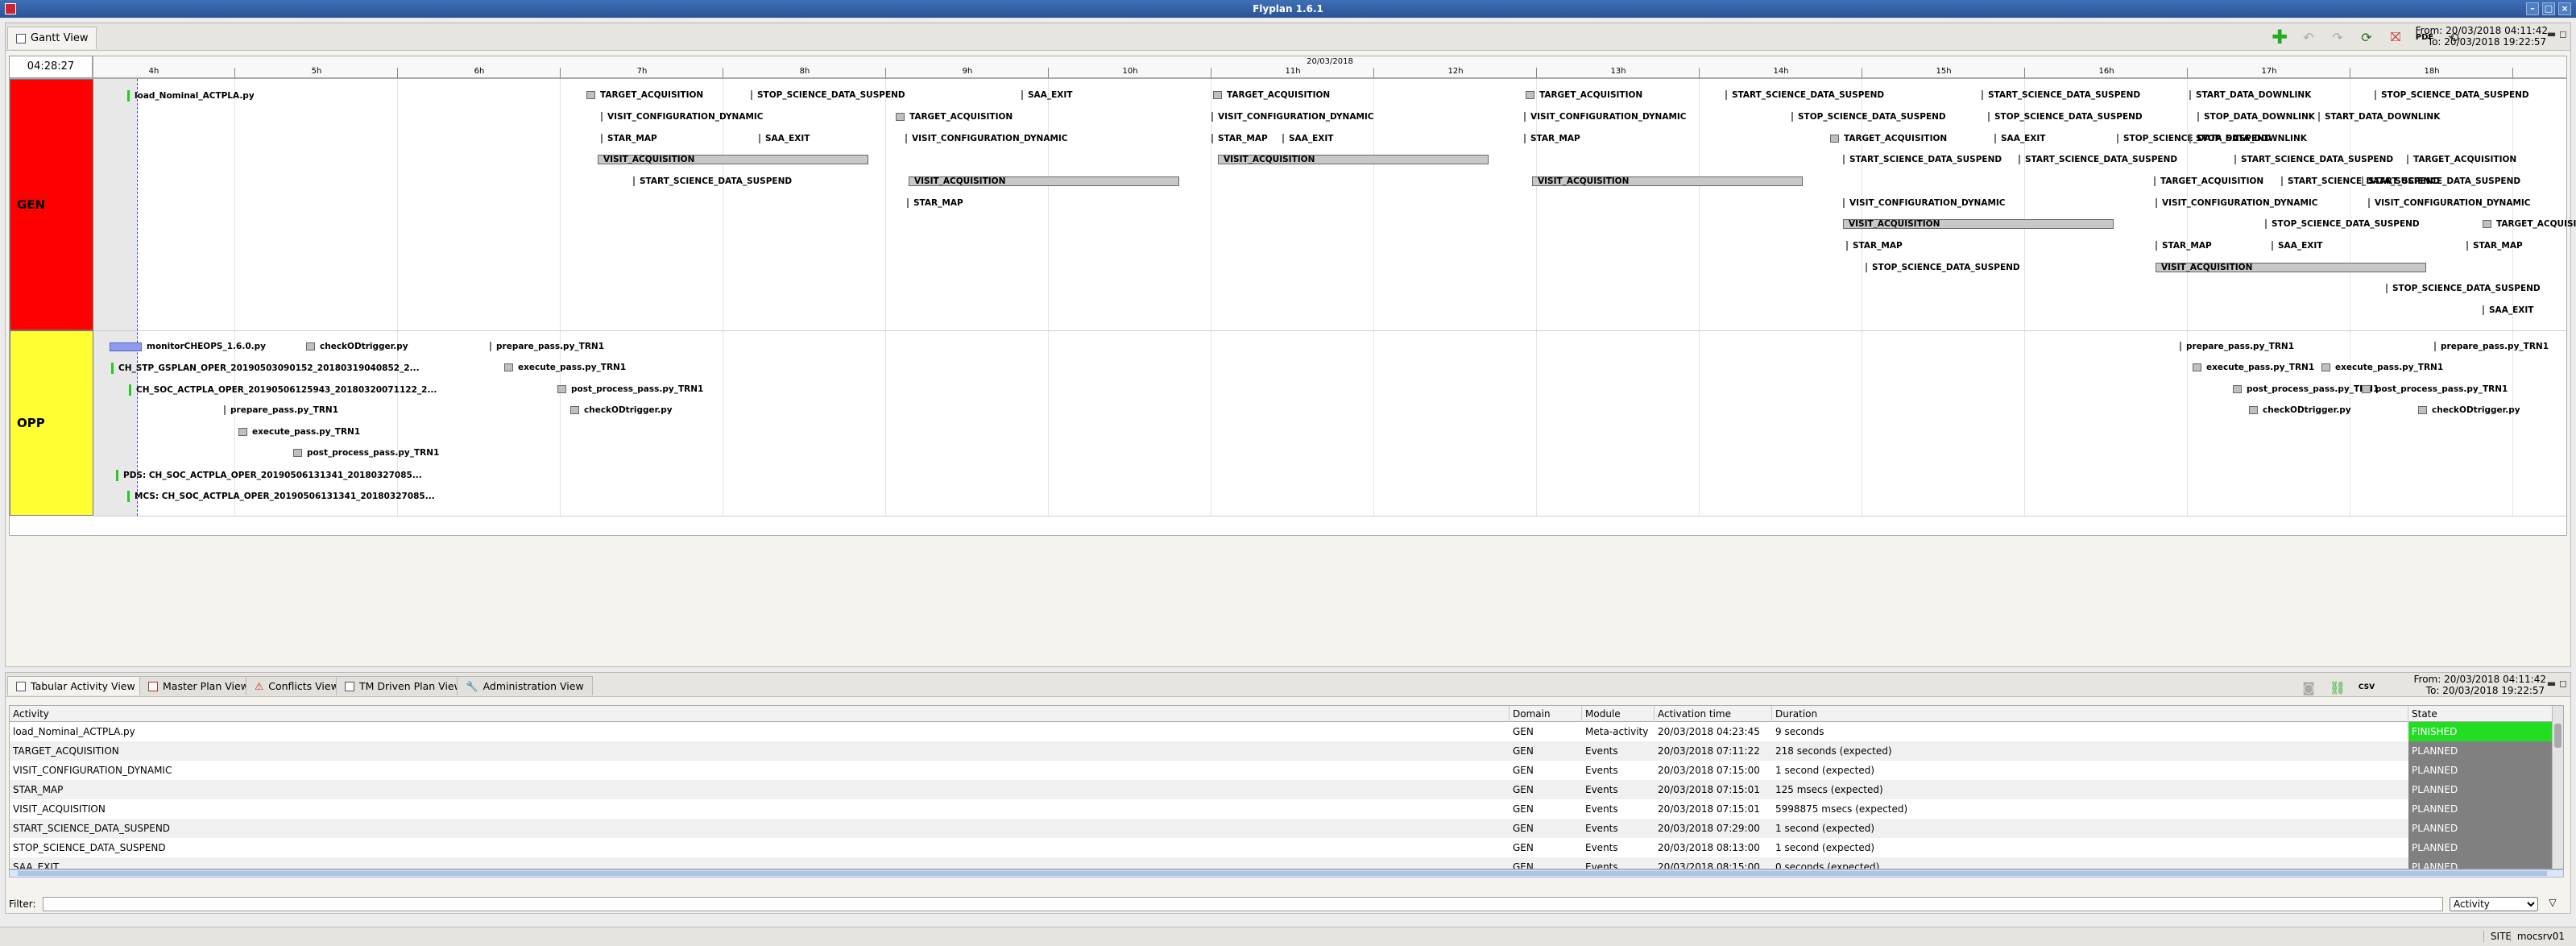 The width and height of the screenshot is (2576, 946). Describe the element at coordinates (2366, 687) in the screenshot. I see `csv-export-icon: CSV` at that location.